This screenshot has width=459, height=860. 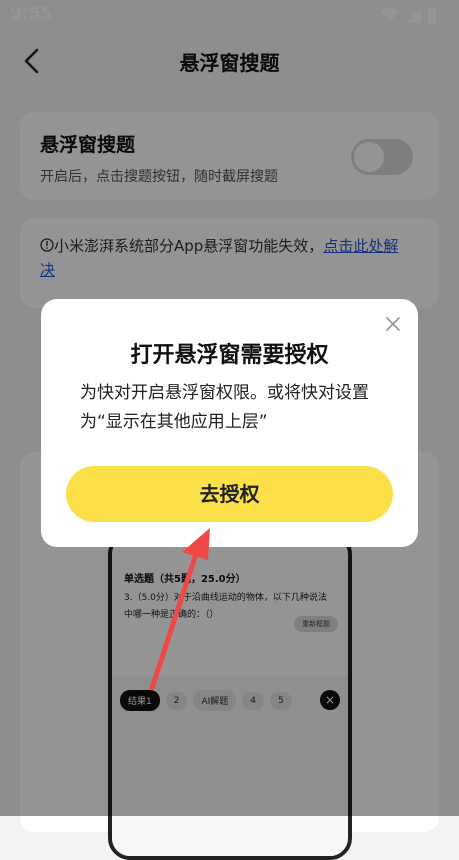 What do you see at coordinates (229, 494) in the screenshot?
I see `authorize-button: 去授权` at bounding box center [229, 494].